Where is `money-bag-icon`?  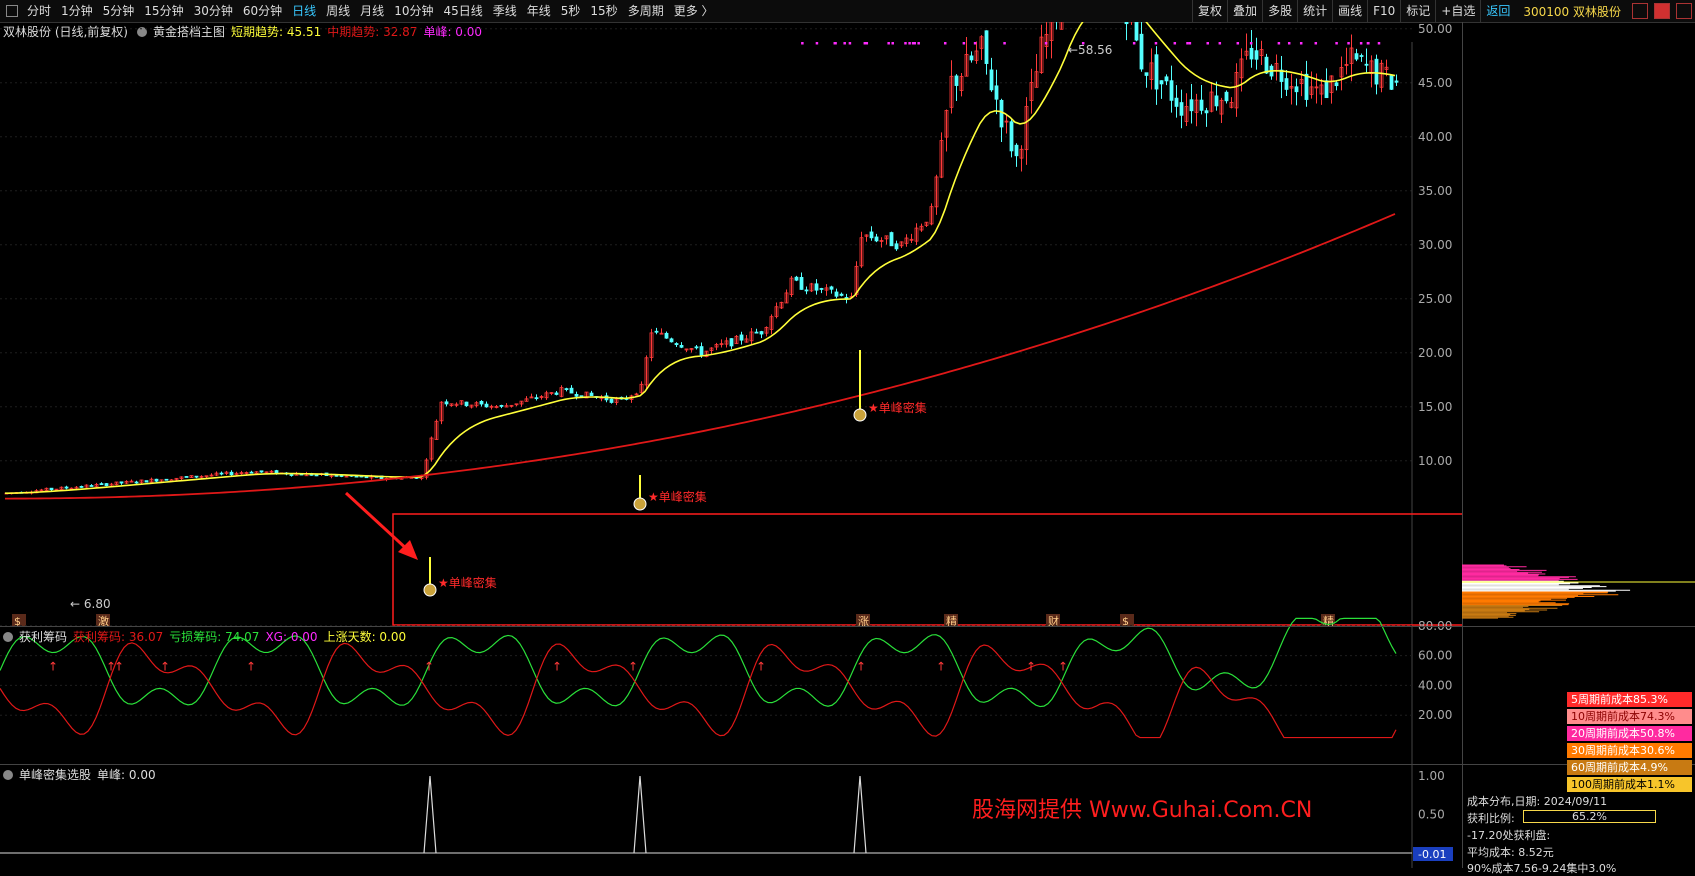 money-bag-icon is located at coordinates (430, 590).